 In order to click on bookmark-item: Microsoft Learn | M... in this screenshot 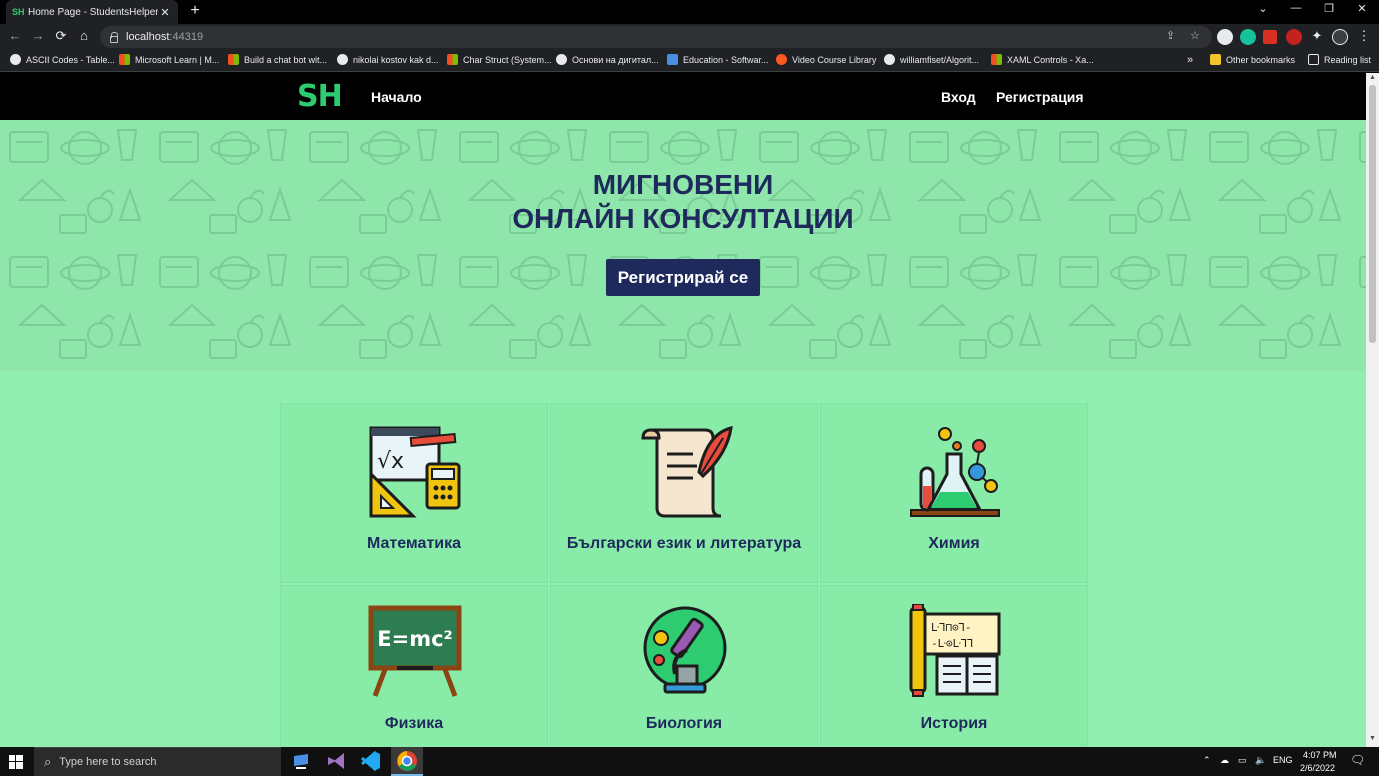, I will do `click(169, 59)`.